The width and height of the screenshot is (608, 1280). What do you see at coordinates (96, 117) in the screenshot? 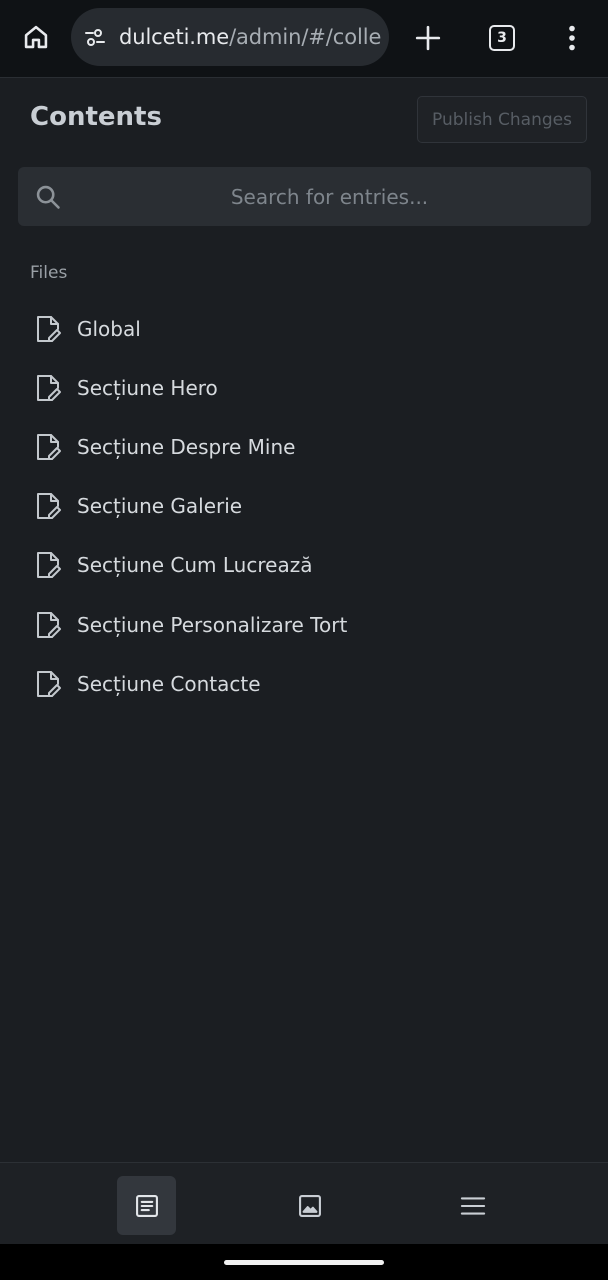
I see `page-title: Contents` at bounding box center [96, 117].